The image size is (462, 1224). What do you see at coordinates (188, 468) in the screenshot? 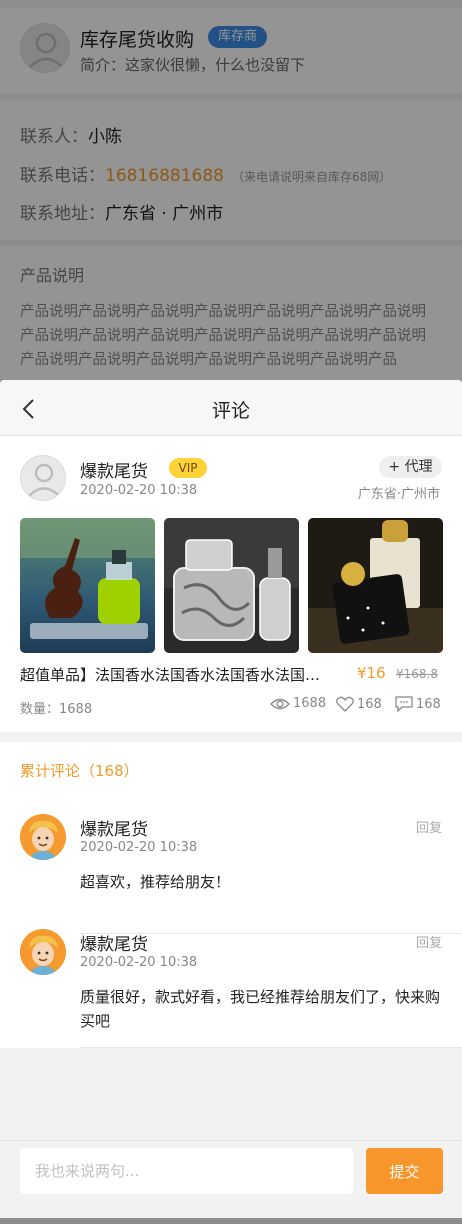
I see `vip-badge: VIP` at bounding box center [188, 468].